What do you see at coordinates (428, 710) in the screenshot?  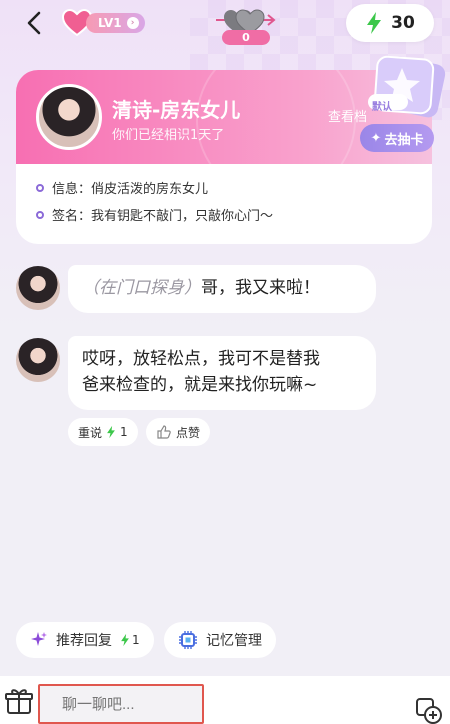 I see `add-plus-icon` at bounding box center [428, 710].